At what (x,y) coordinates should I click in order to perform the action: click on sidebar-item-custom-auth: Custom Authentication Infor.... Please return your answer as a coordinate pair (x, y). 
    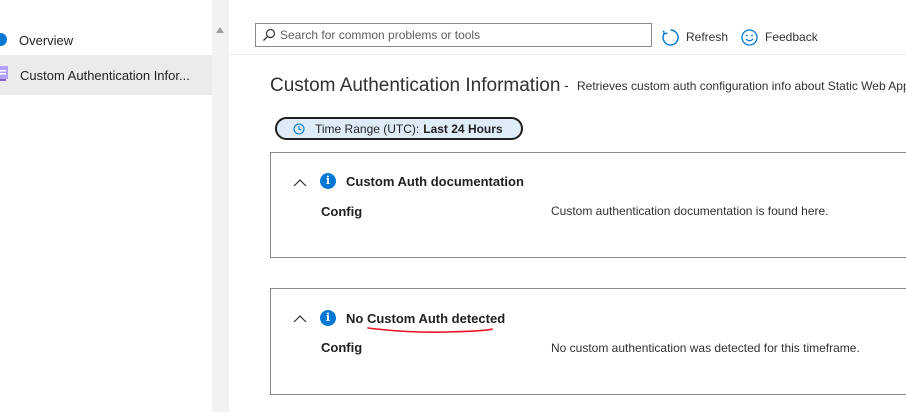
    Looking at the image, I should click on (106, 75).